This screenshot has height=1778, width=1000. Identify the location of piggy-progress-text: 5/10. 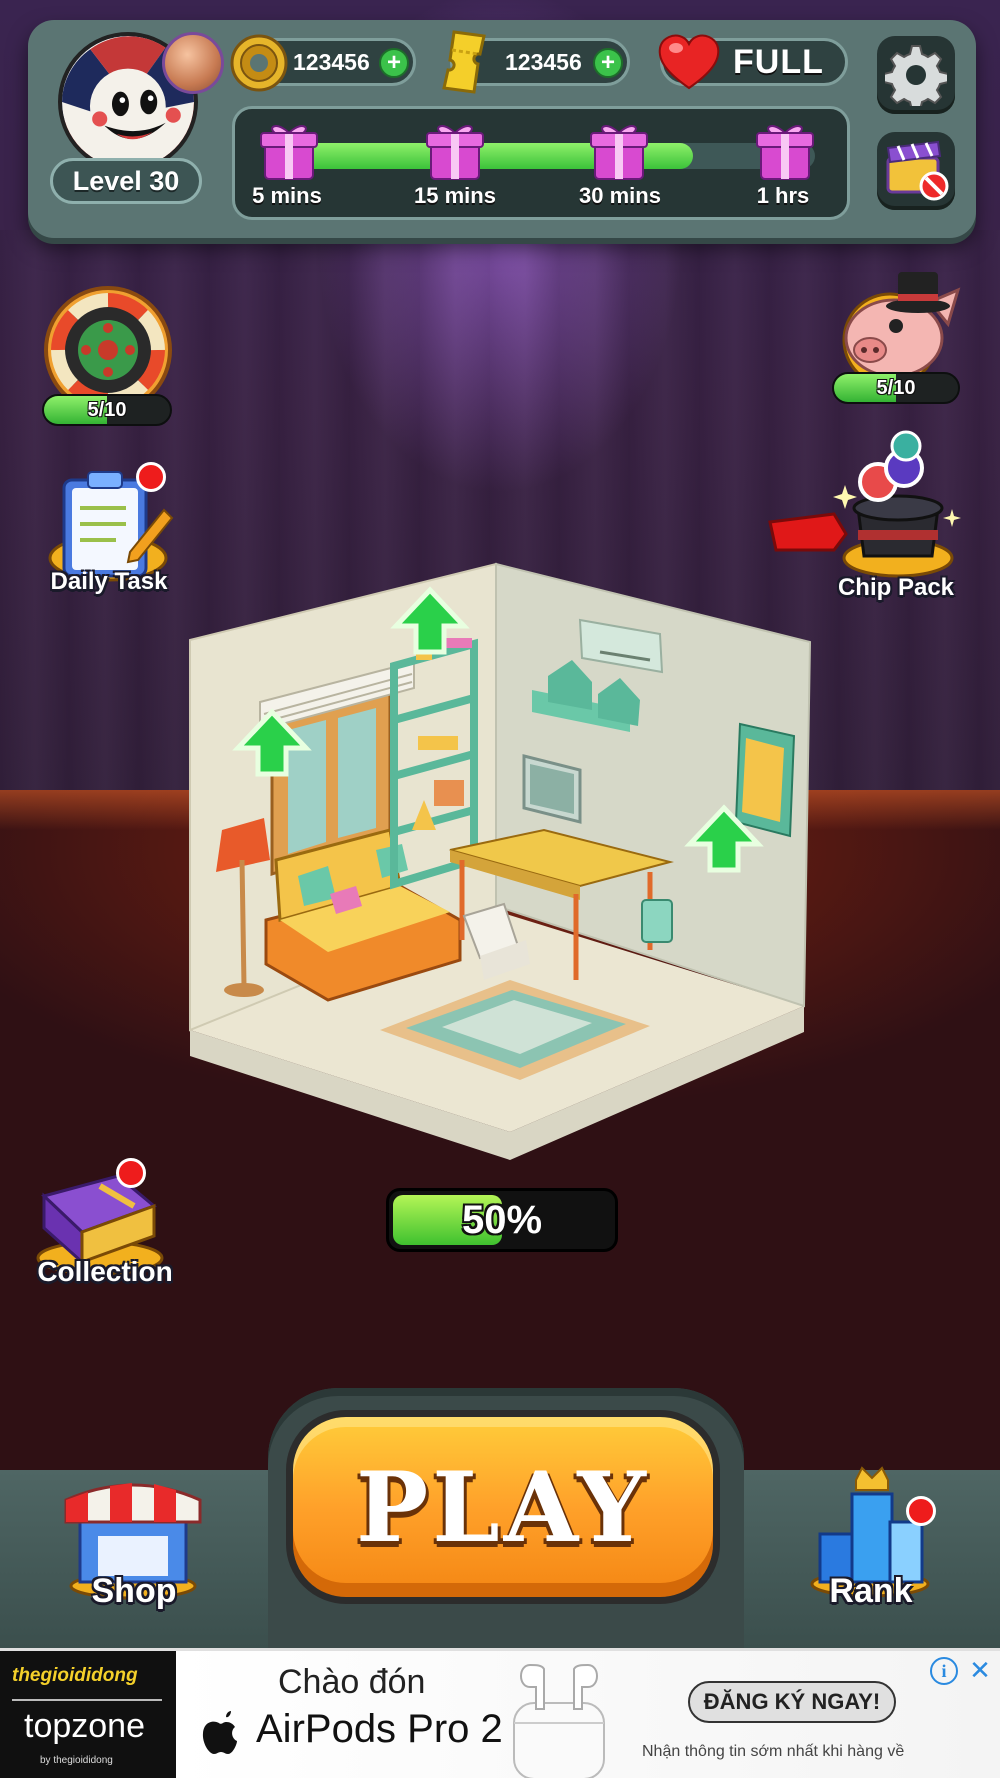
(896, 387).